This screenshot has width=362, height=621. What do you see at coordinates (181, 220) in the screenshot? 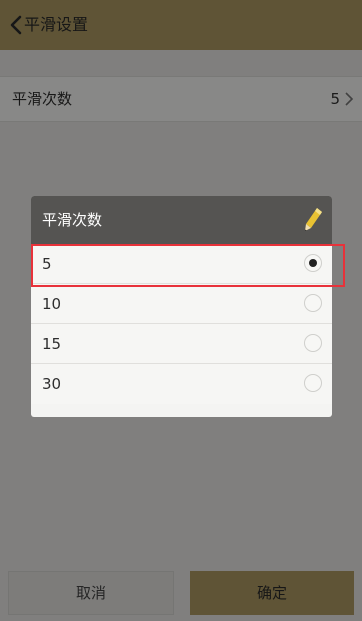
I see `dialog-header: 平滑次数` at bounding box center [181, 220].